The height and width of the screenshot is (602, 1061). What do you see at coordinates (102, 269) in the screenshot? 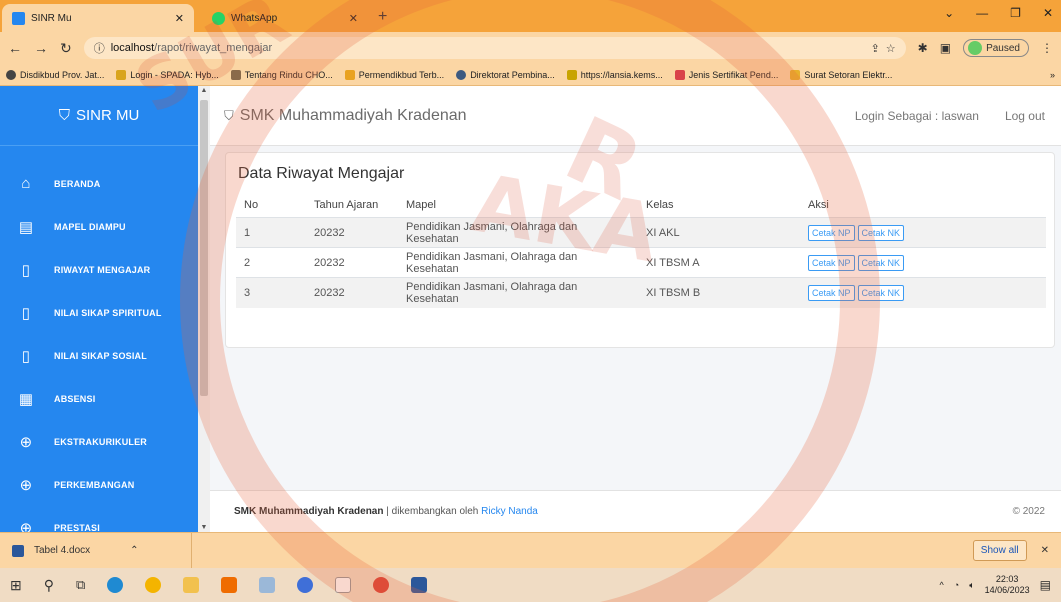
I see `sidebar-item-label: RIWAYAT MENGAJAR` at bounding box center [102, 269].